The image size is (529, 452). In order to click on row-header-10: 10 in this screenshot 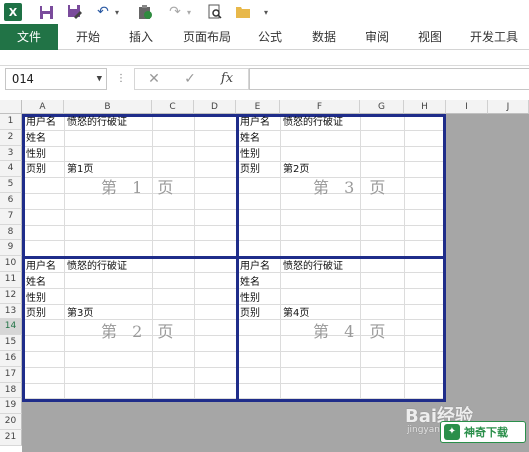, I will do `click(11, 264)`.